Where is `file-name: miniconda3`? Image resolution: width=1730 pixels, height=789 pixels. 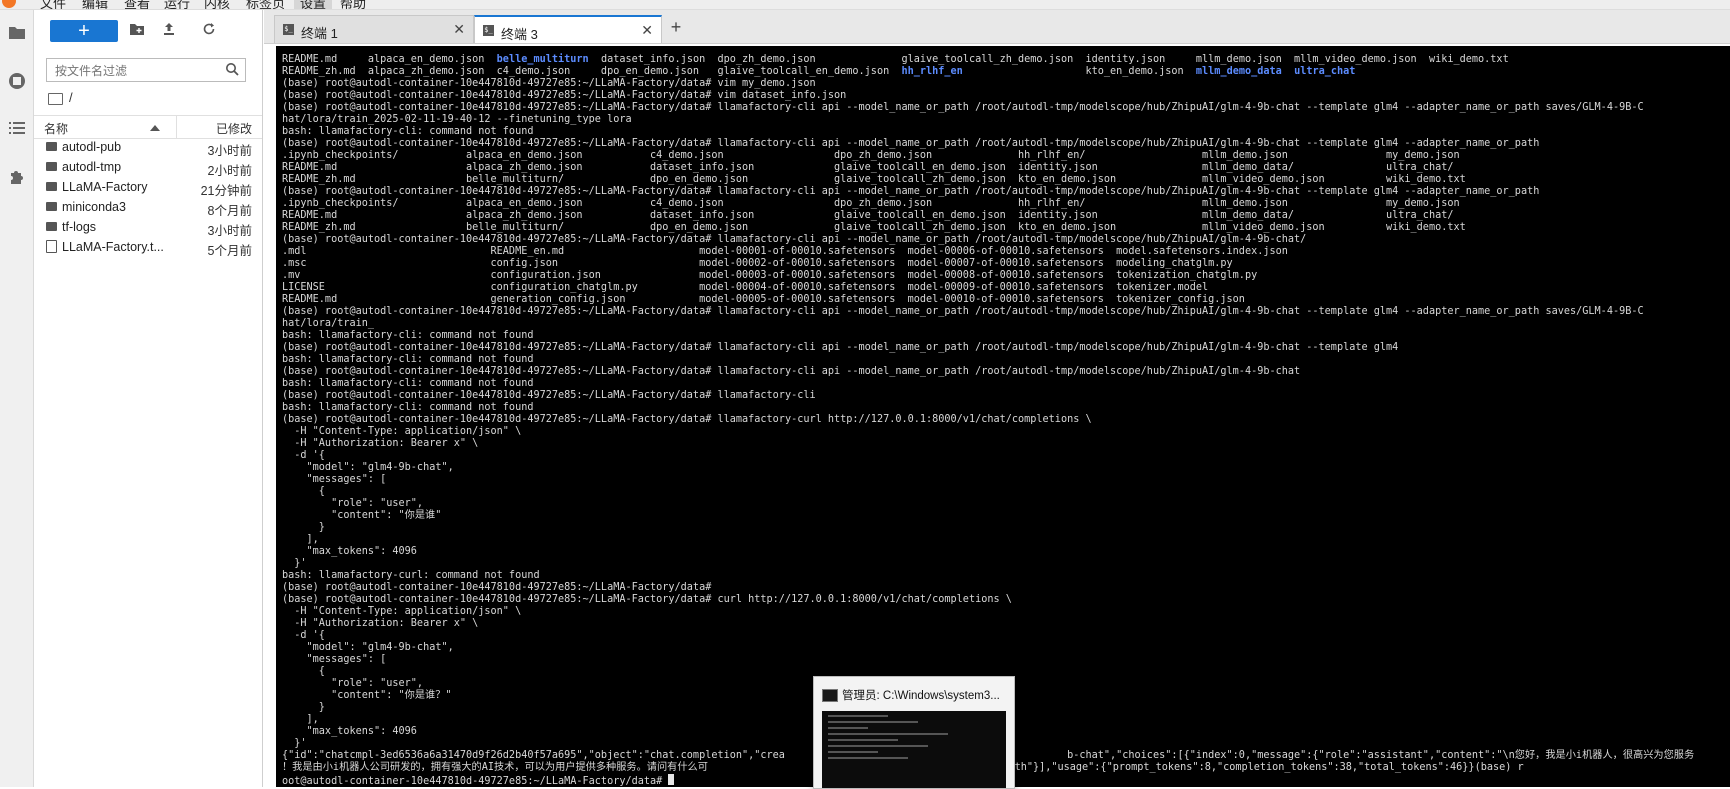 file-name: miniconda3 is located at coordinates (94, 207).